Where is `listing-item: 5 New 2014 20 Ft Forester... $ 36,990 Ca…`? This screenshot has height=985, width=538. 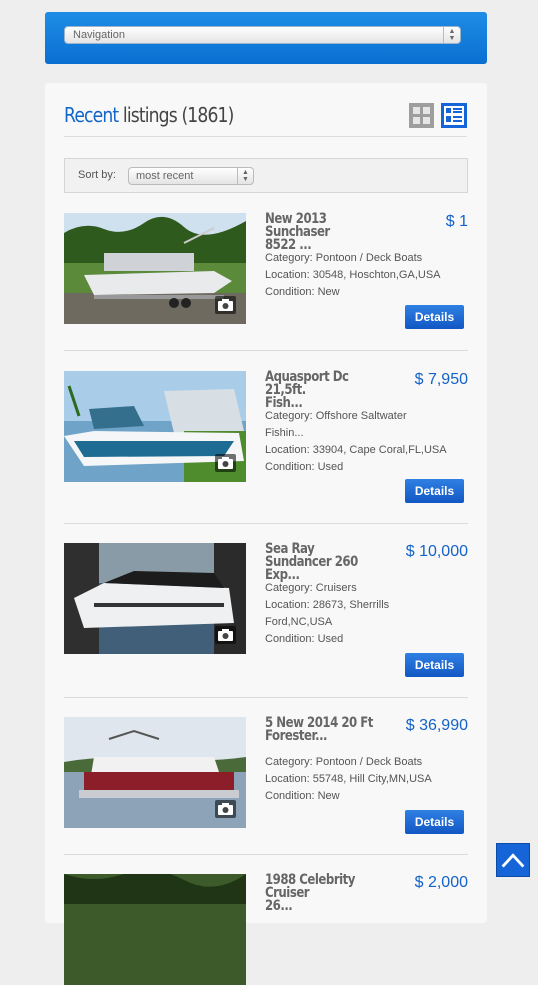 listing-item: 5 New 2014 20 Ft Forester... $ 36,990 Ca… is located at coordinates (266, 784).